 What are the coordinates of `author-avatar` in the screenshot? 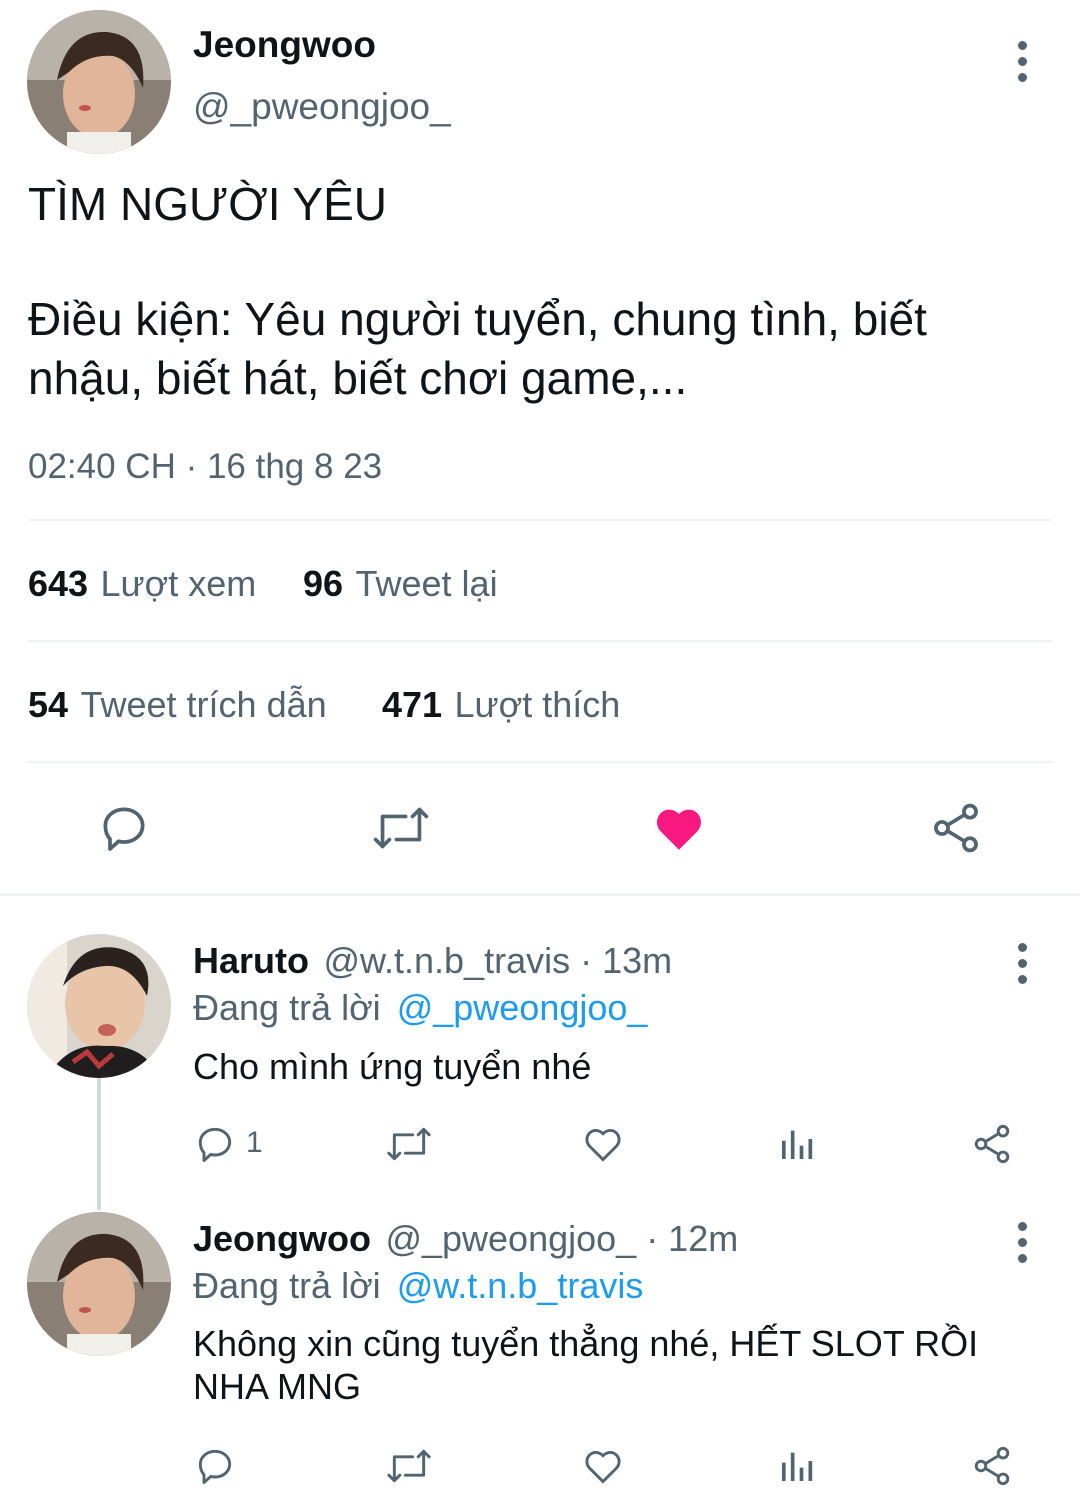 It's located at (99, 82).